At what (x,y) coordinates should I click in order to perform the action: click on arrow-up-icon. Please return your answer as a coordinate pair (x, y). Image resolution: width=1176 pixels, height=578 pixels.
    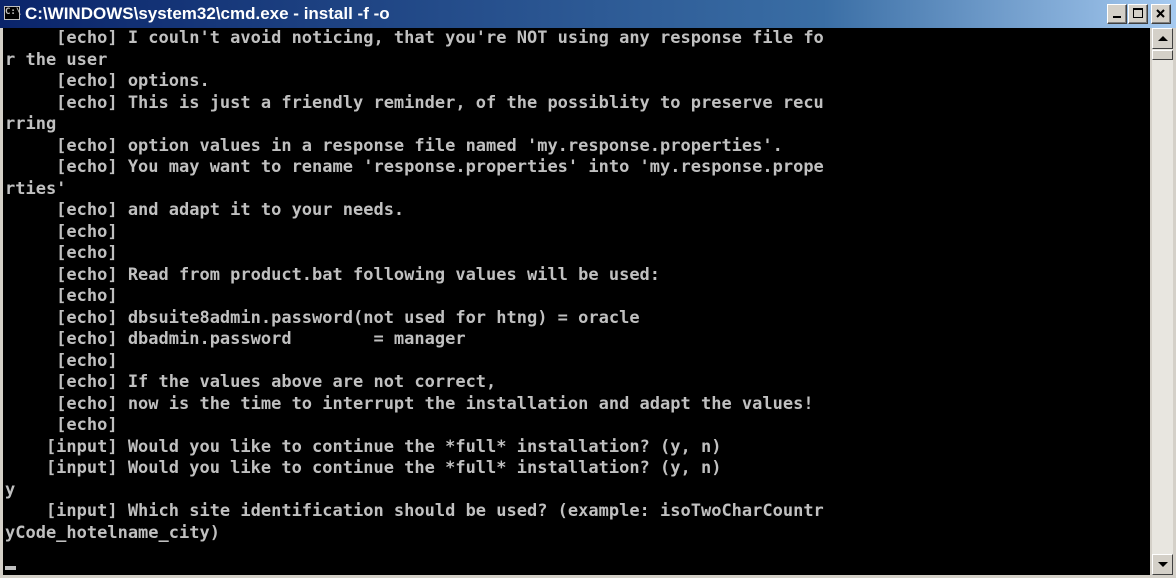
    Looking at the image, I should click on (1163, 38).